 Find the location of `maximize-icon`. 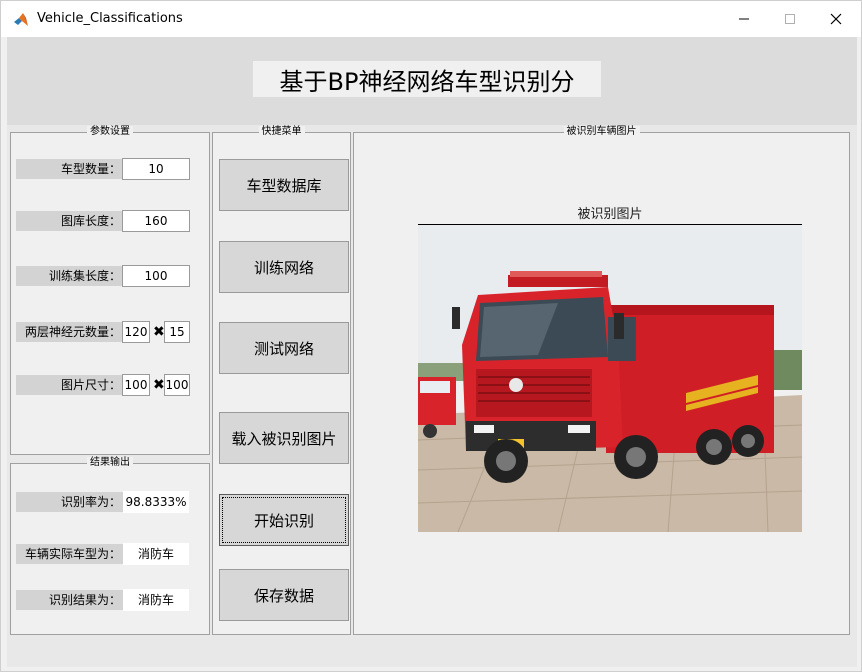

maximize-icon is located at coordinates (790, 19).